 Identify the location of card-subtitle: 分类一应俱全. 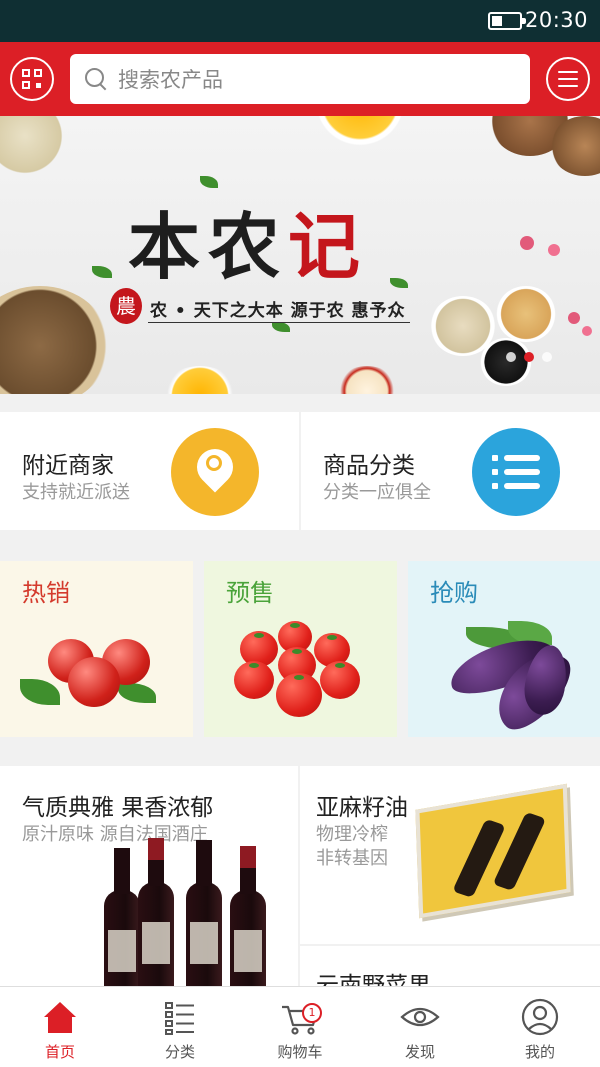
(377, 492).